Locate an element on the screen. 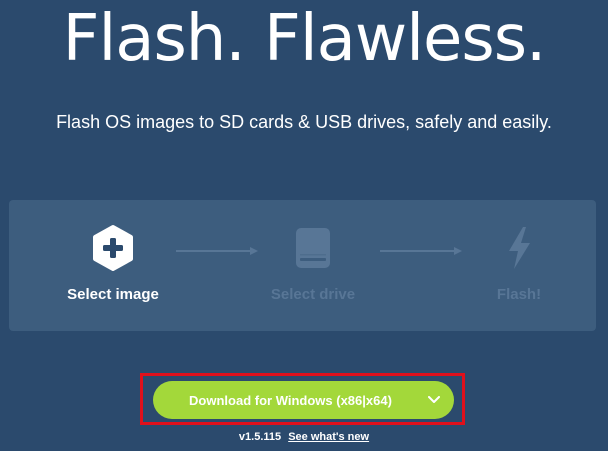 The width and height of the screenshot is (608, 451). drive-icon is located at coordinates (313, 248).